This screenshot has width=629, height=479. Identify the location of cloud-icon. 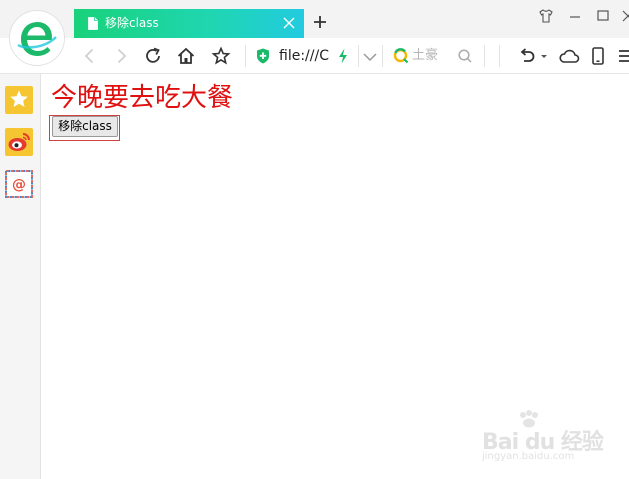
(569, 56).